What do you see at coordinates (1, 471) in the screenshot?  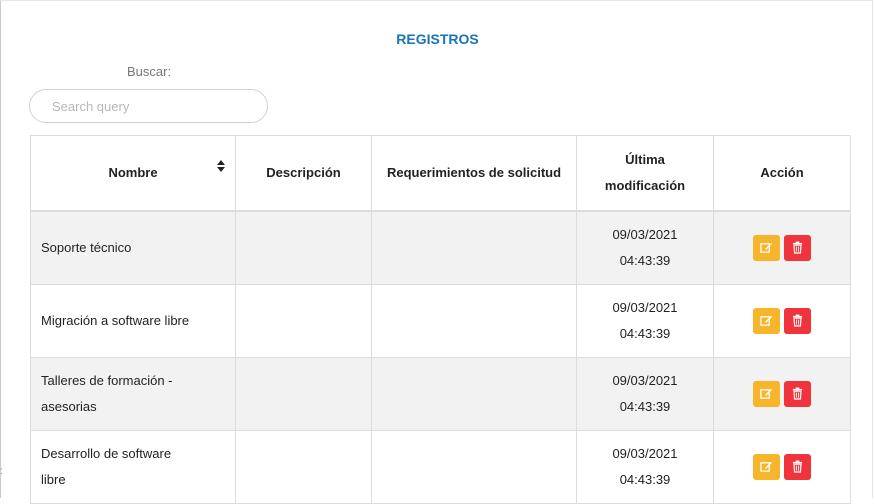 I see `edge-marker: :` at bounding box center [1, 471].